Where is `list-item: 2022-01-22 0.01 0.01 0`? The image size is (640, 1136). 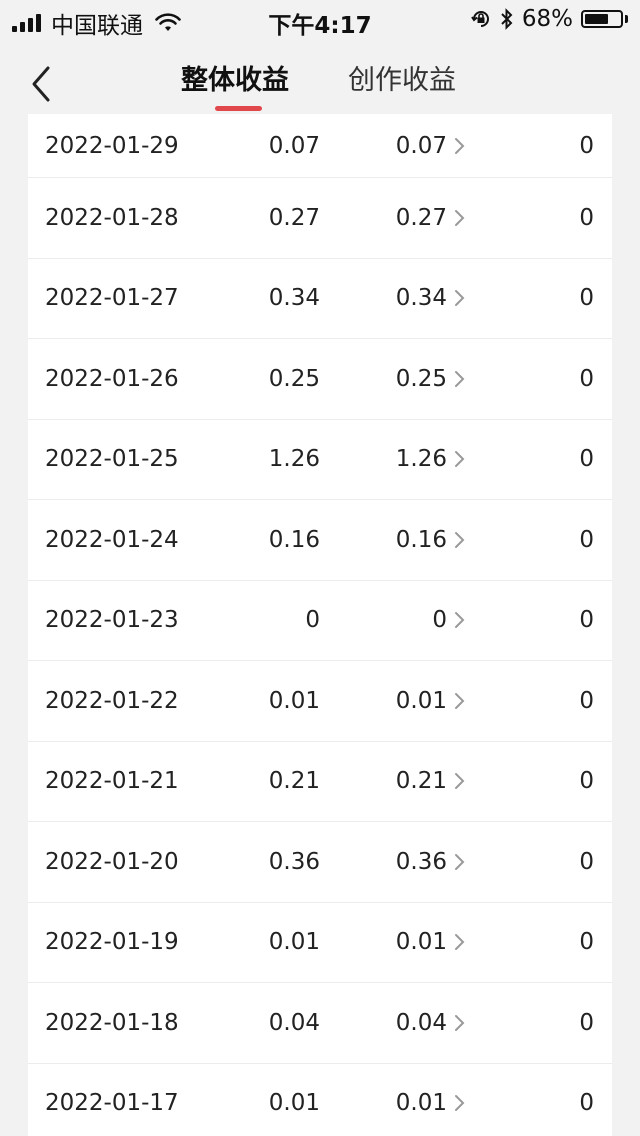
list-item: 2022-01-22 0.01 0.01 0 is located at coordinates (320, 701).